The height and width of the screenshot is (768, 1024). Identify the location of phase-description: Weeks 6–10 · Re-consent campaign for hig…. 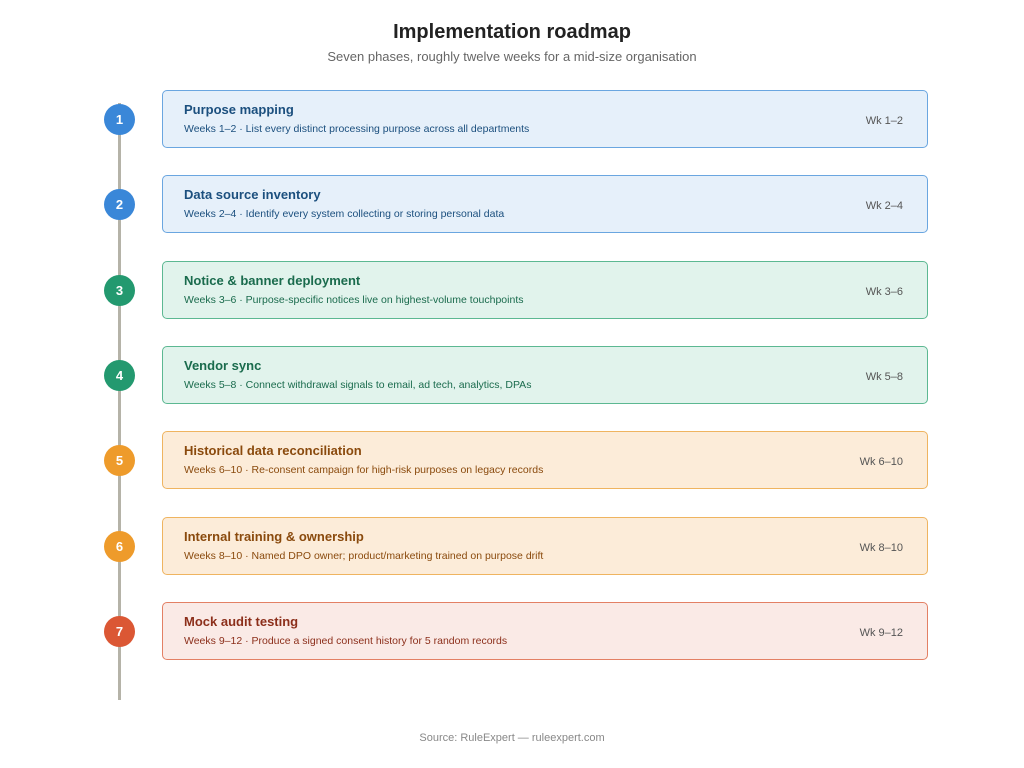
(364, 470).